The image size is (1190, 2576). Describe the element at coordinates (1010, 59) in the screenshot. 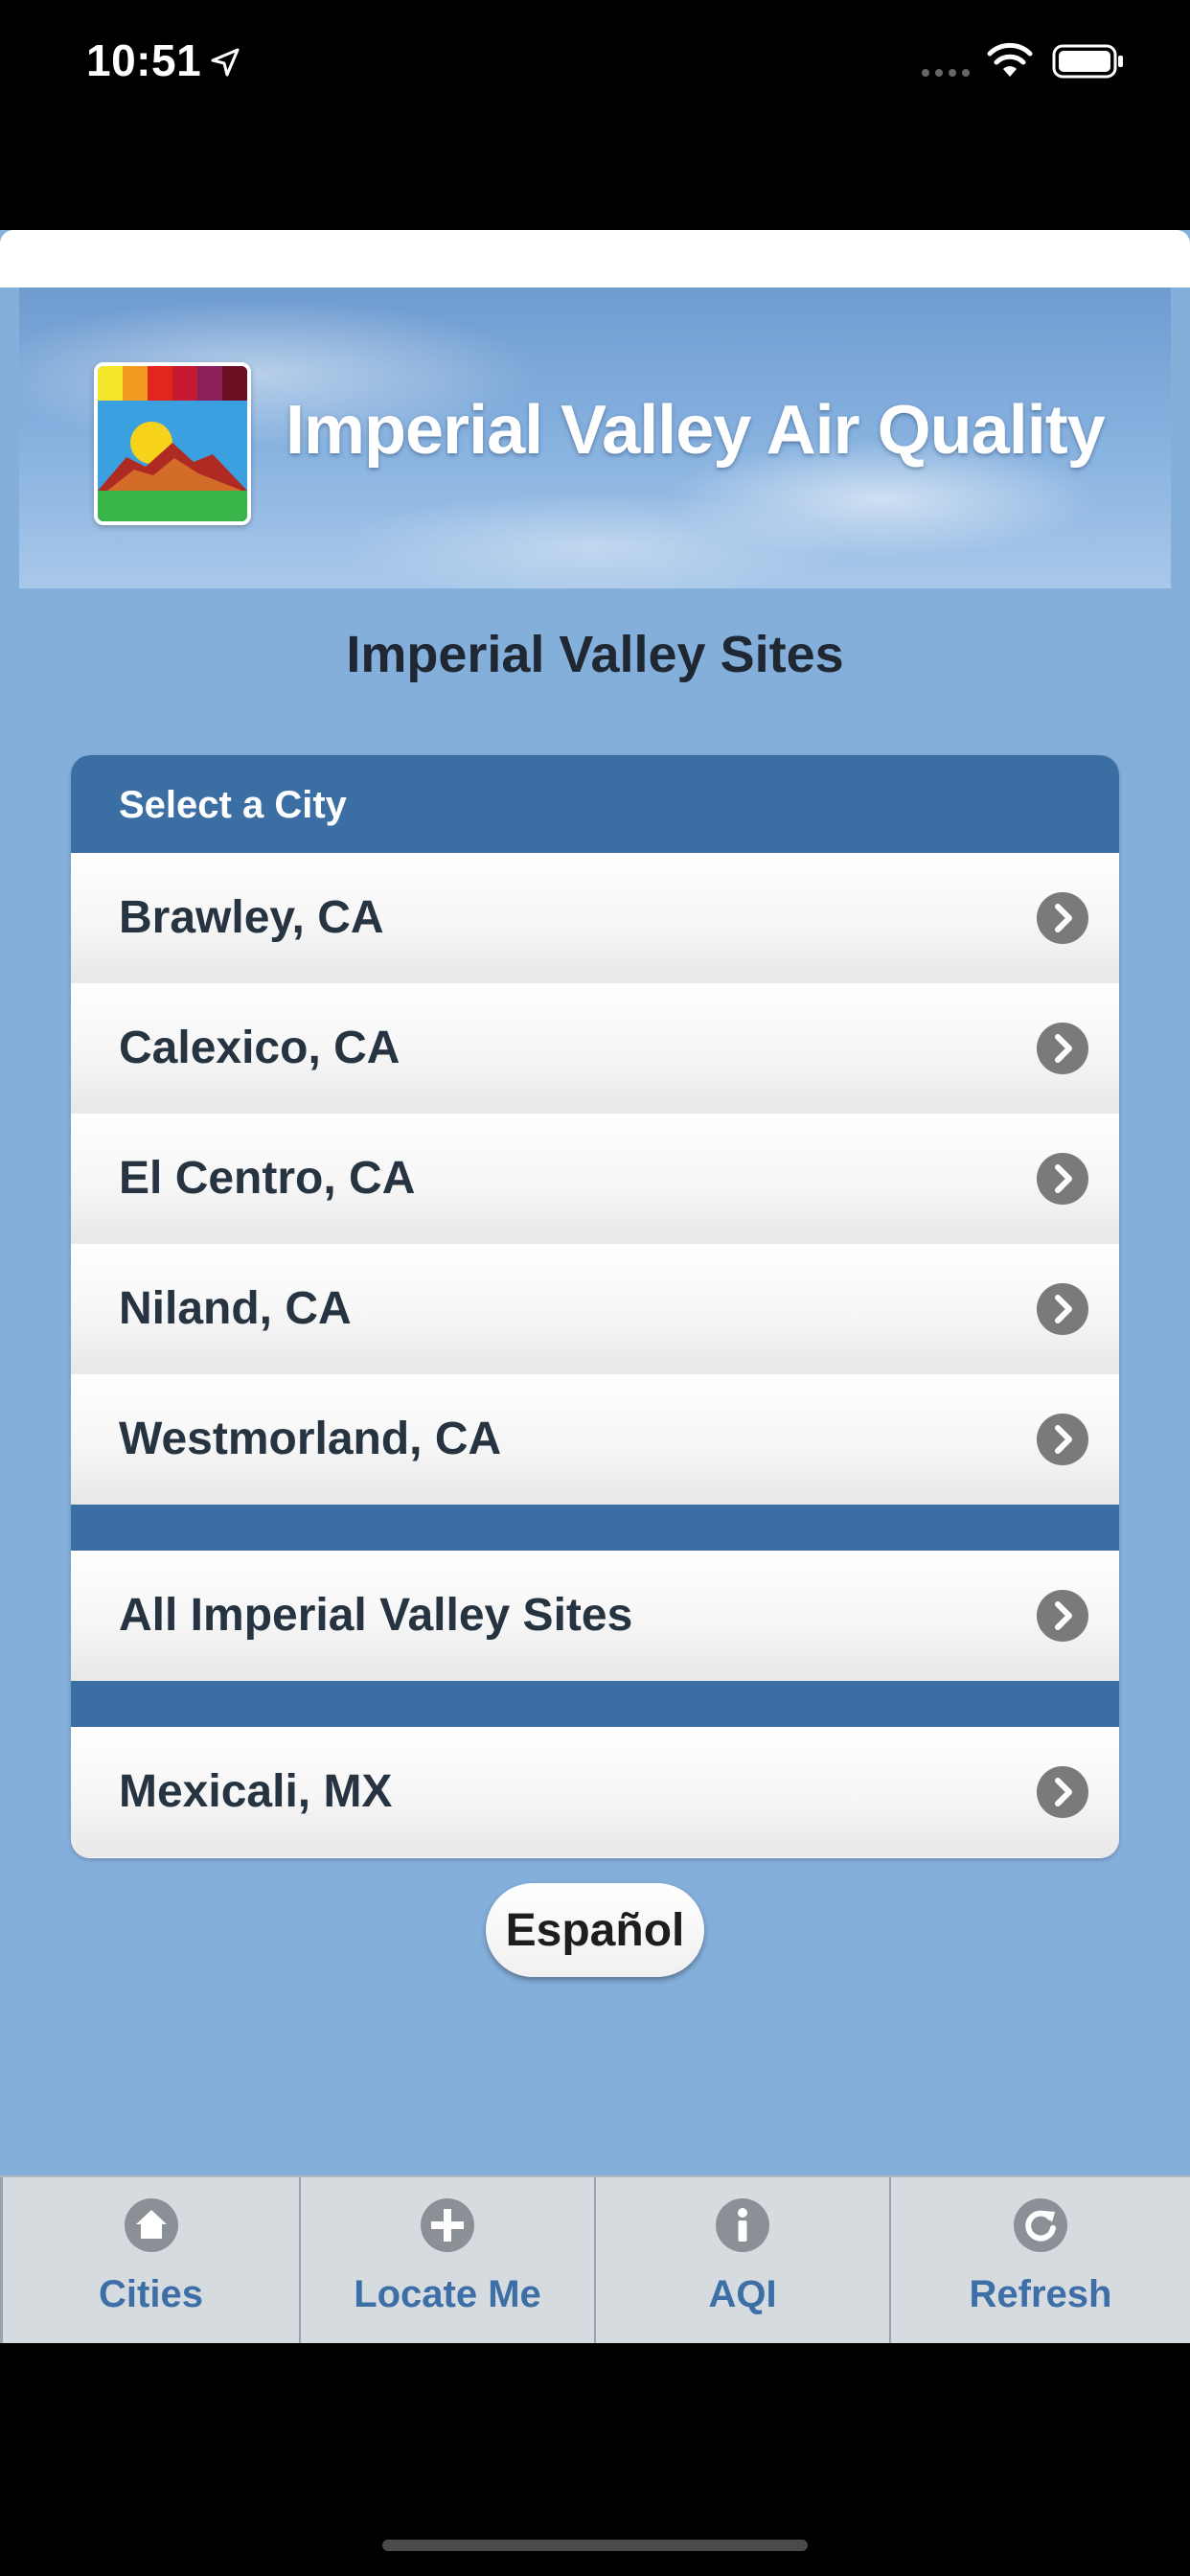

I see `wifi-icon` at that location.